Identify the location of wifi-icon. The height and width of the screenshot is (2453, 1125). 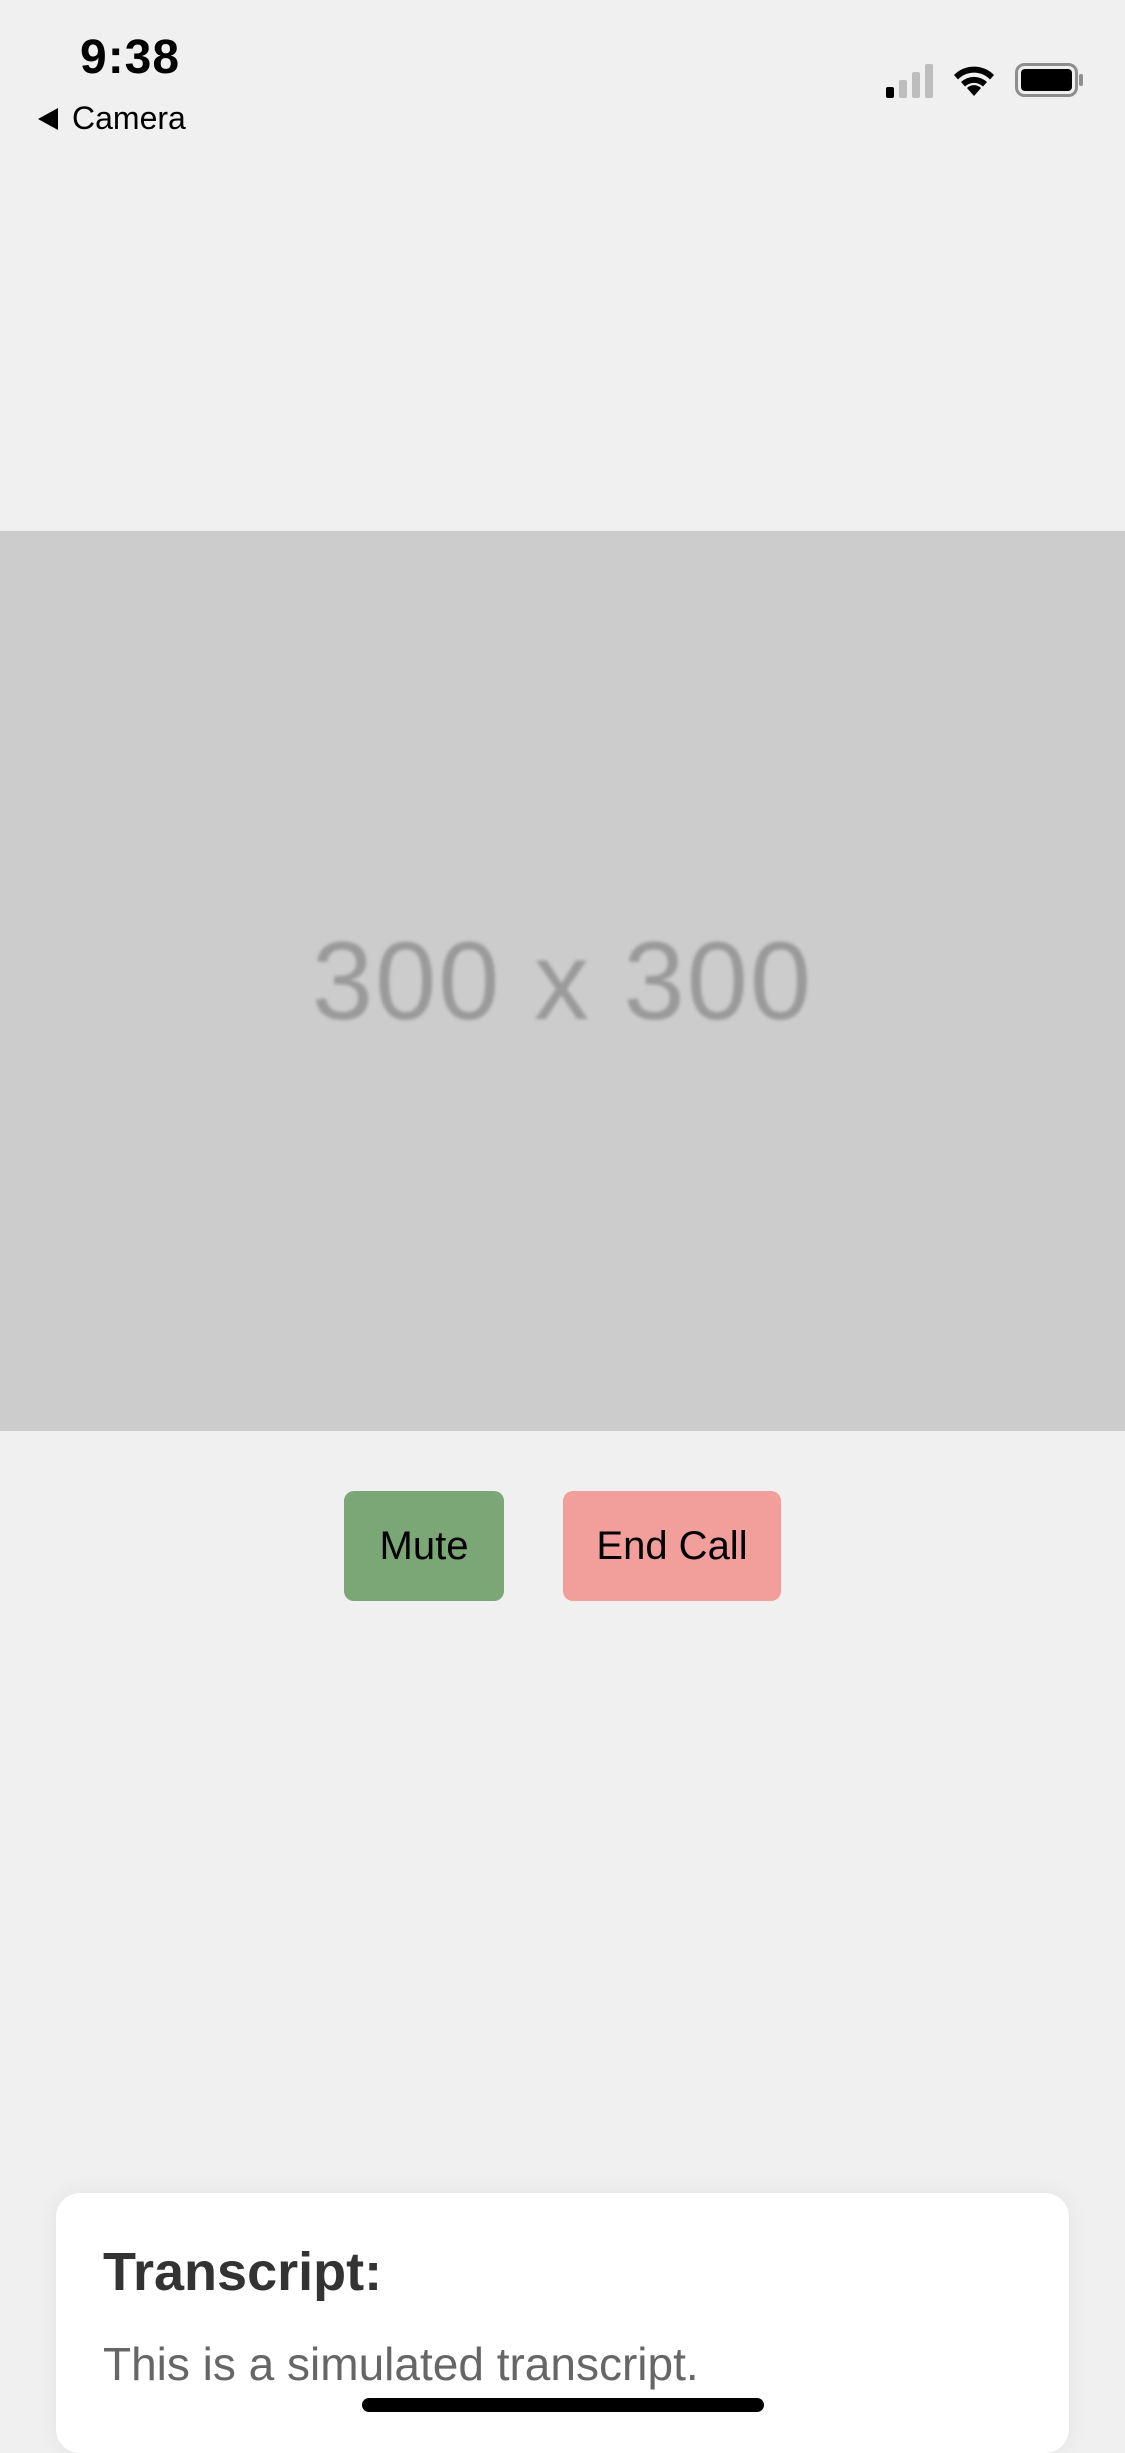
(974, 81).